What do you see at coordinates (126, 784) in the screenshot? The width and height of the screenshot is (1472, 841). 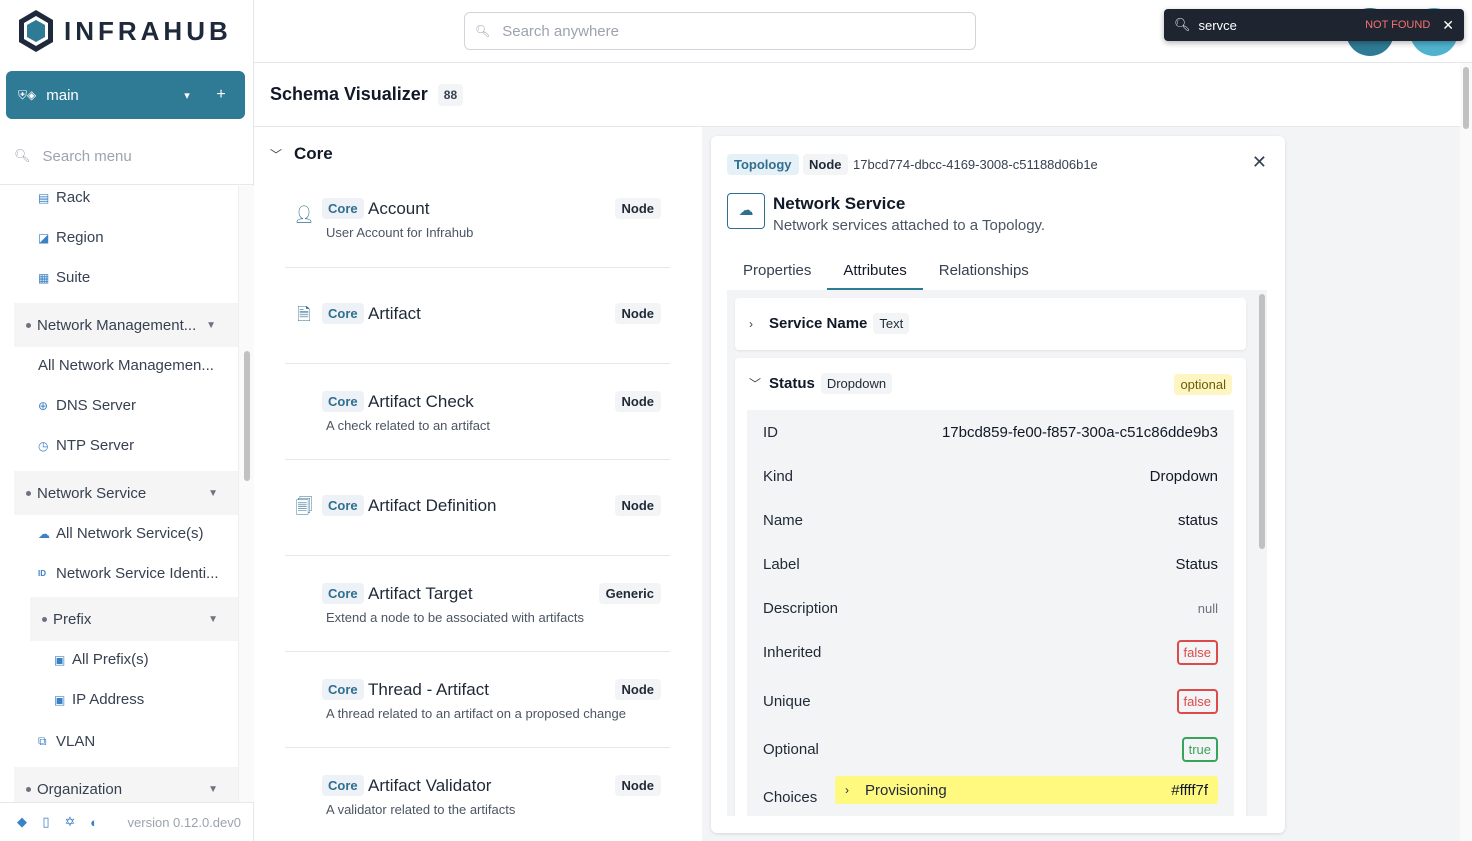 I see `sidebar-group-organization: Organization ▼` at bounding box center [126, 784].